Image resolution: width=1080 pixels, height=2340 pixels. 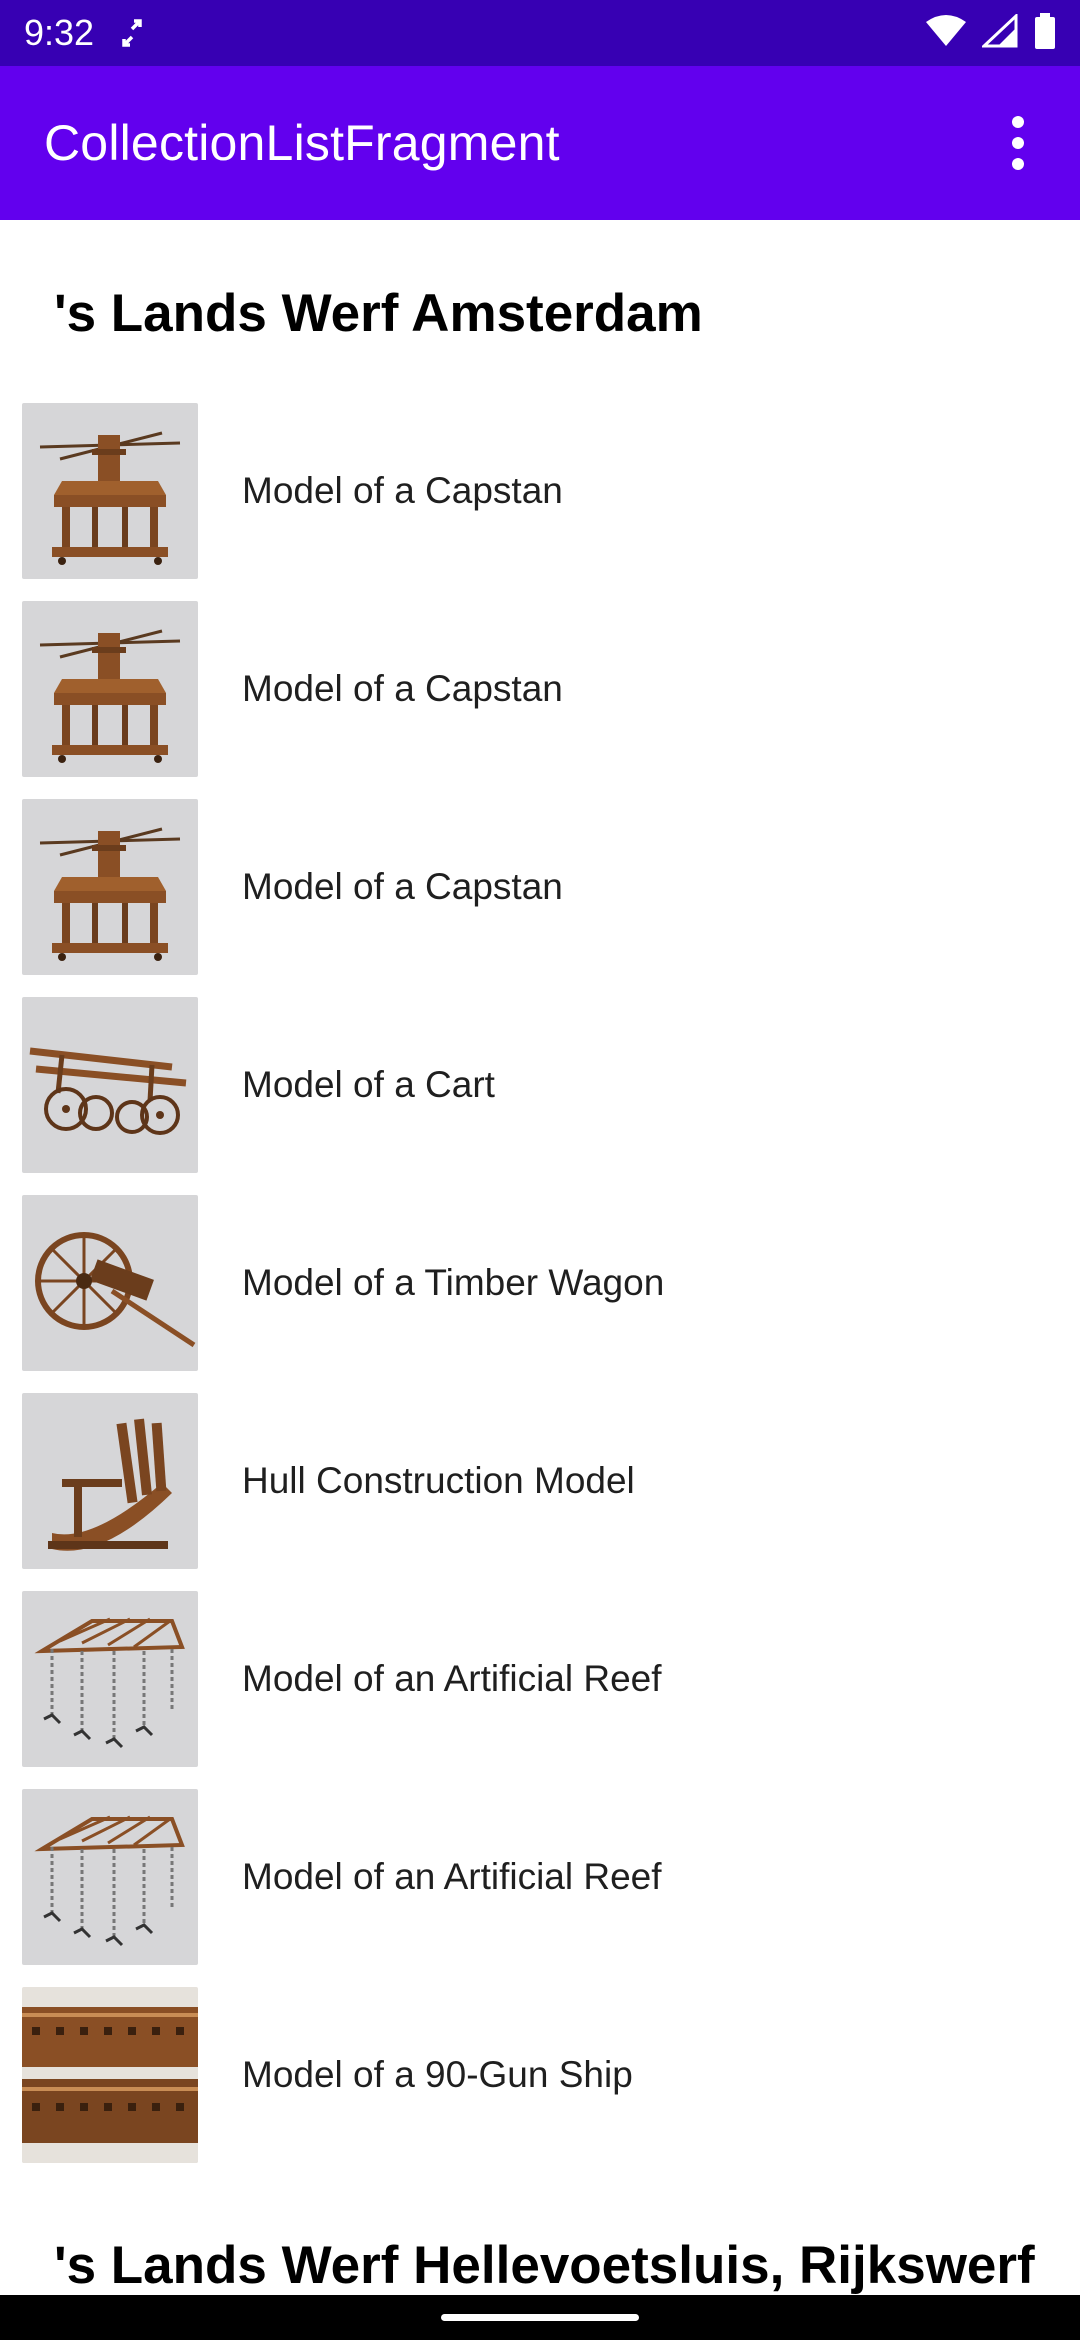 I want to click on app-title: CollectionListFragment, so click(x=302, y=143).